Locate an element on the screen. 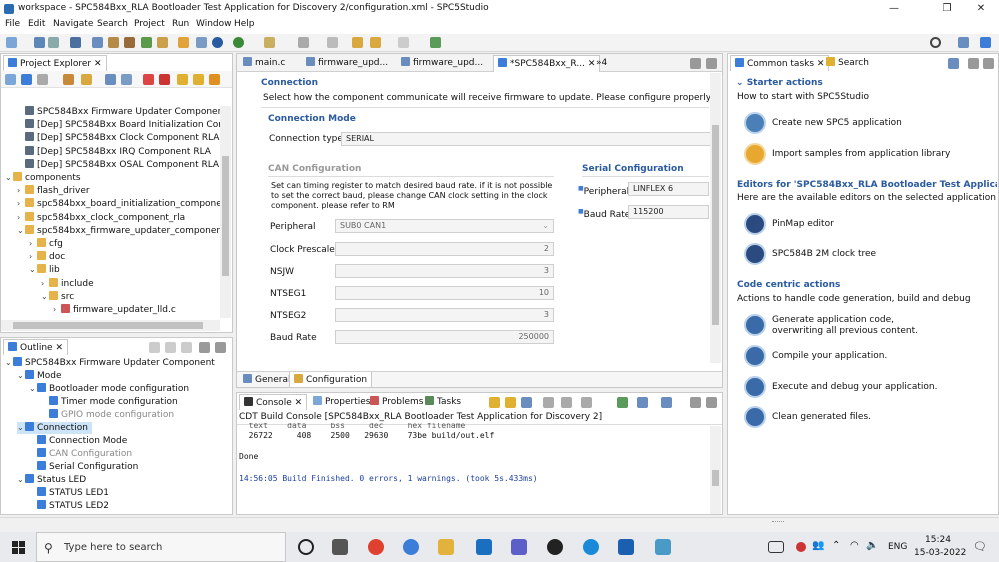  filter-icon is located at coordinates (42, 79).